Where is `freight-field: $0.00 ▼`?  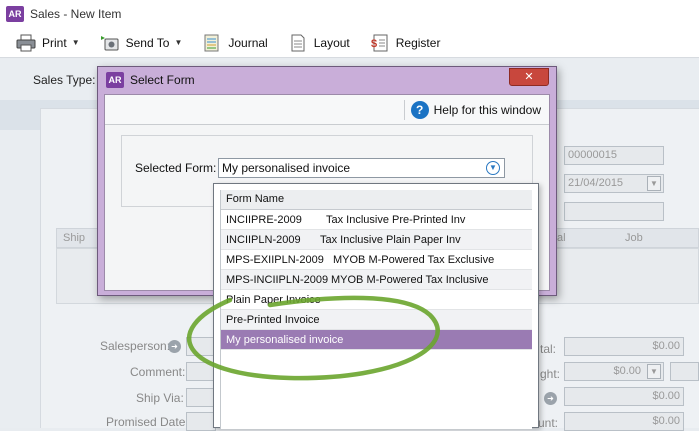
freight-field: $0.00 ▼ is located at coordinates (614, 371).